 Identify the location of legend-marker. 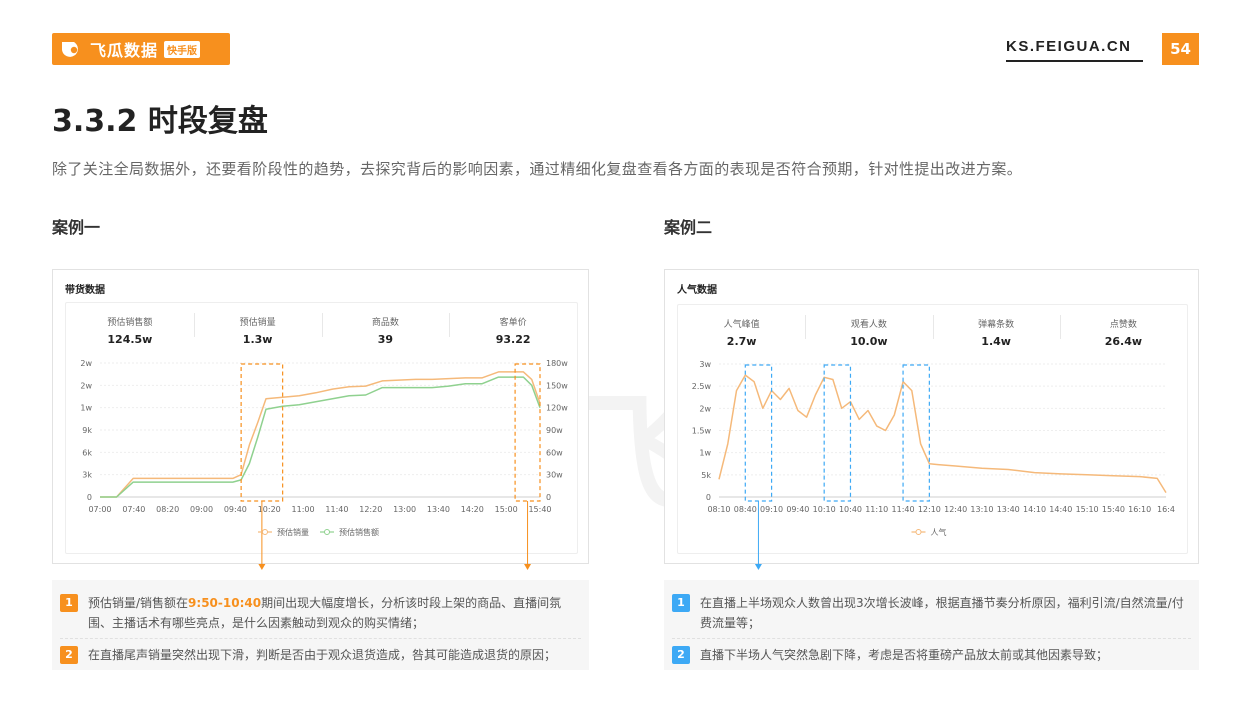
(265, 532).